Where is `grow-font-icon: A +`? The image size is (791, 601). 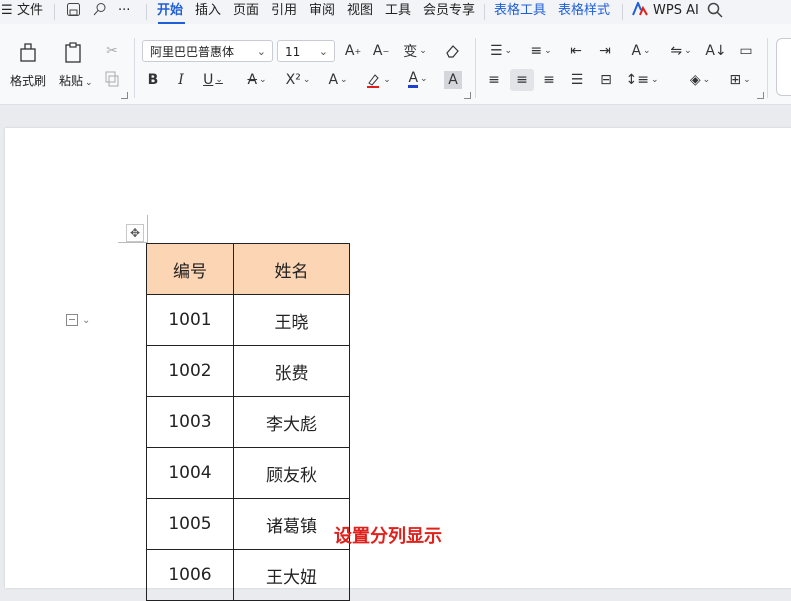 grow-font-icon: A + is located at coordinates (353, 51).